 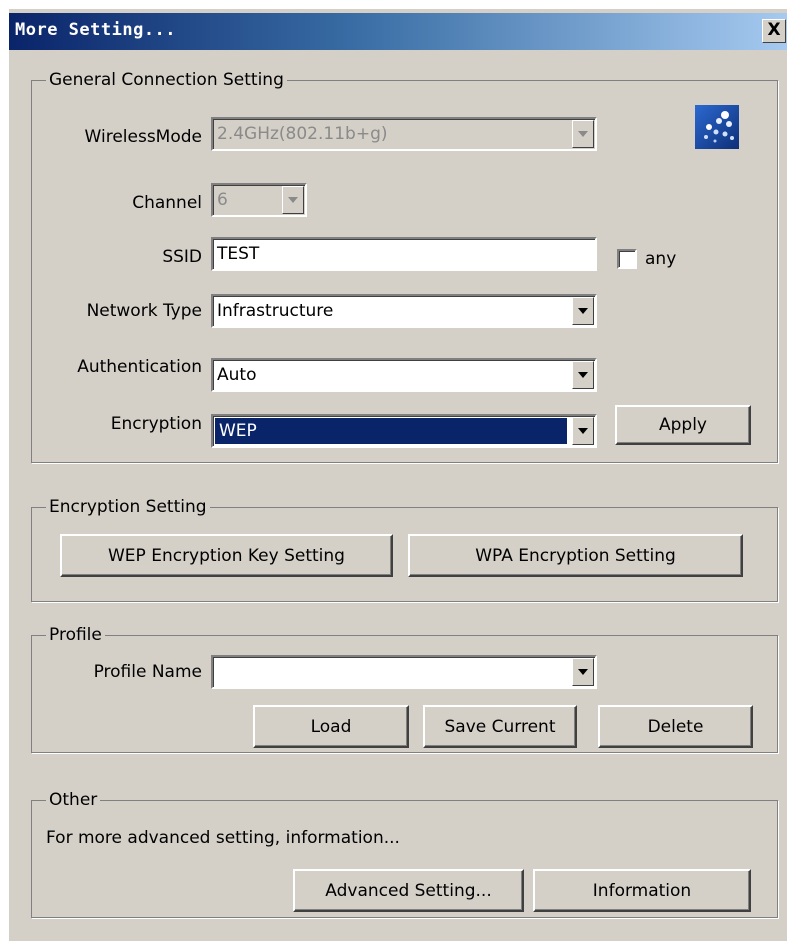 I want to click on apply-button: Apply, so click(x=683, y=425).